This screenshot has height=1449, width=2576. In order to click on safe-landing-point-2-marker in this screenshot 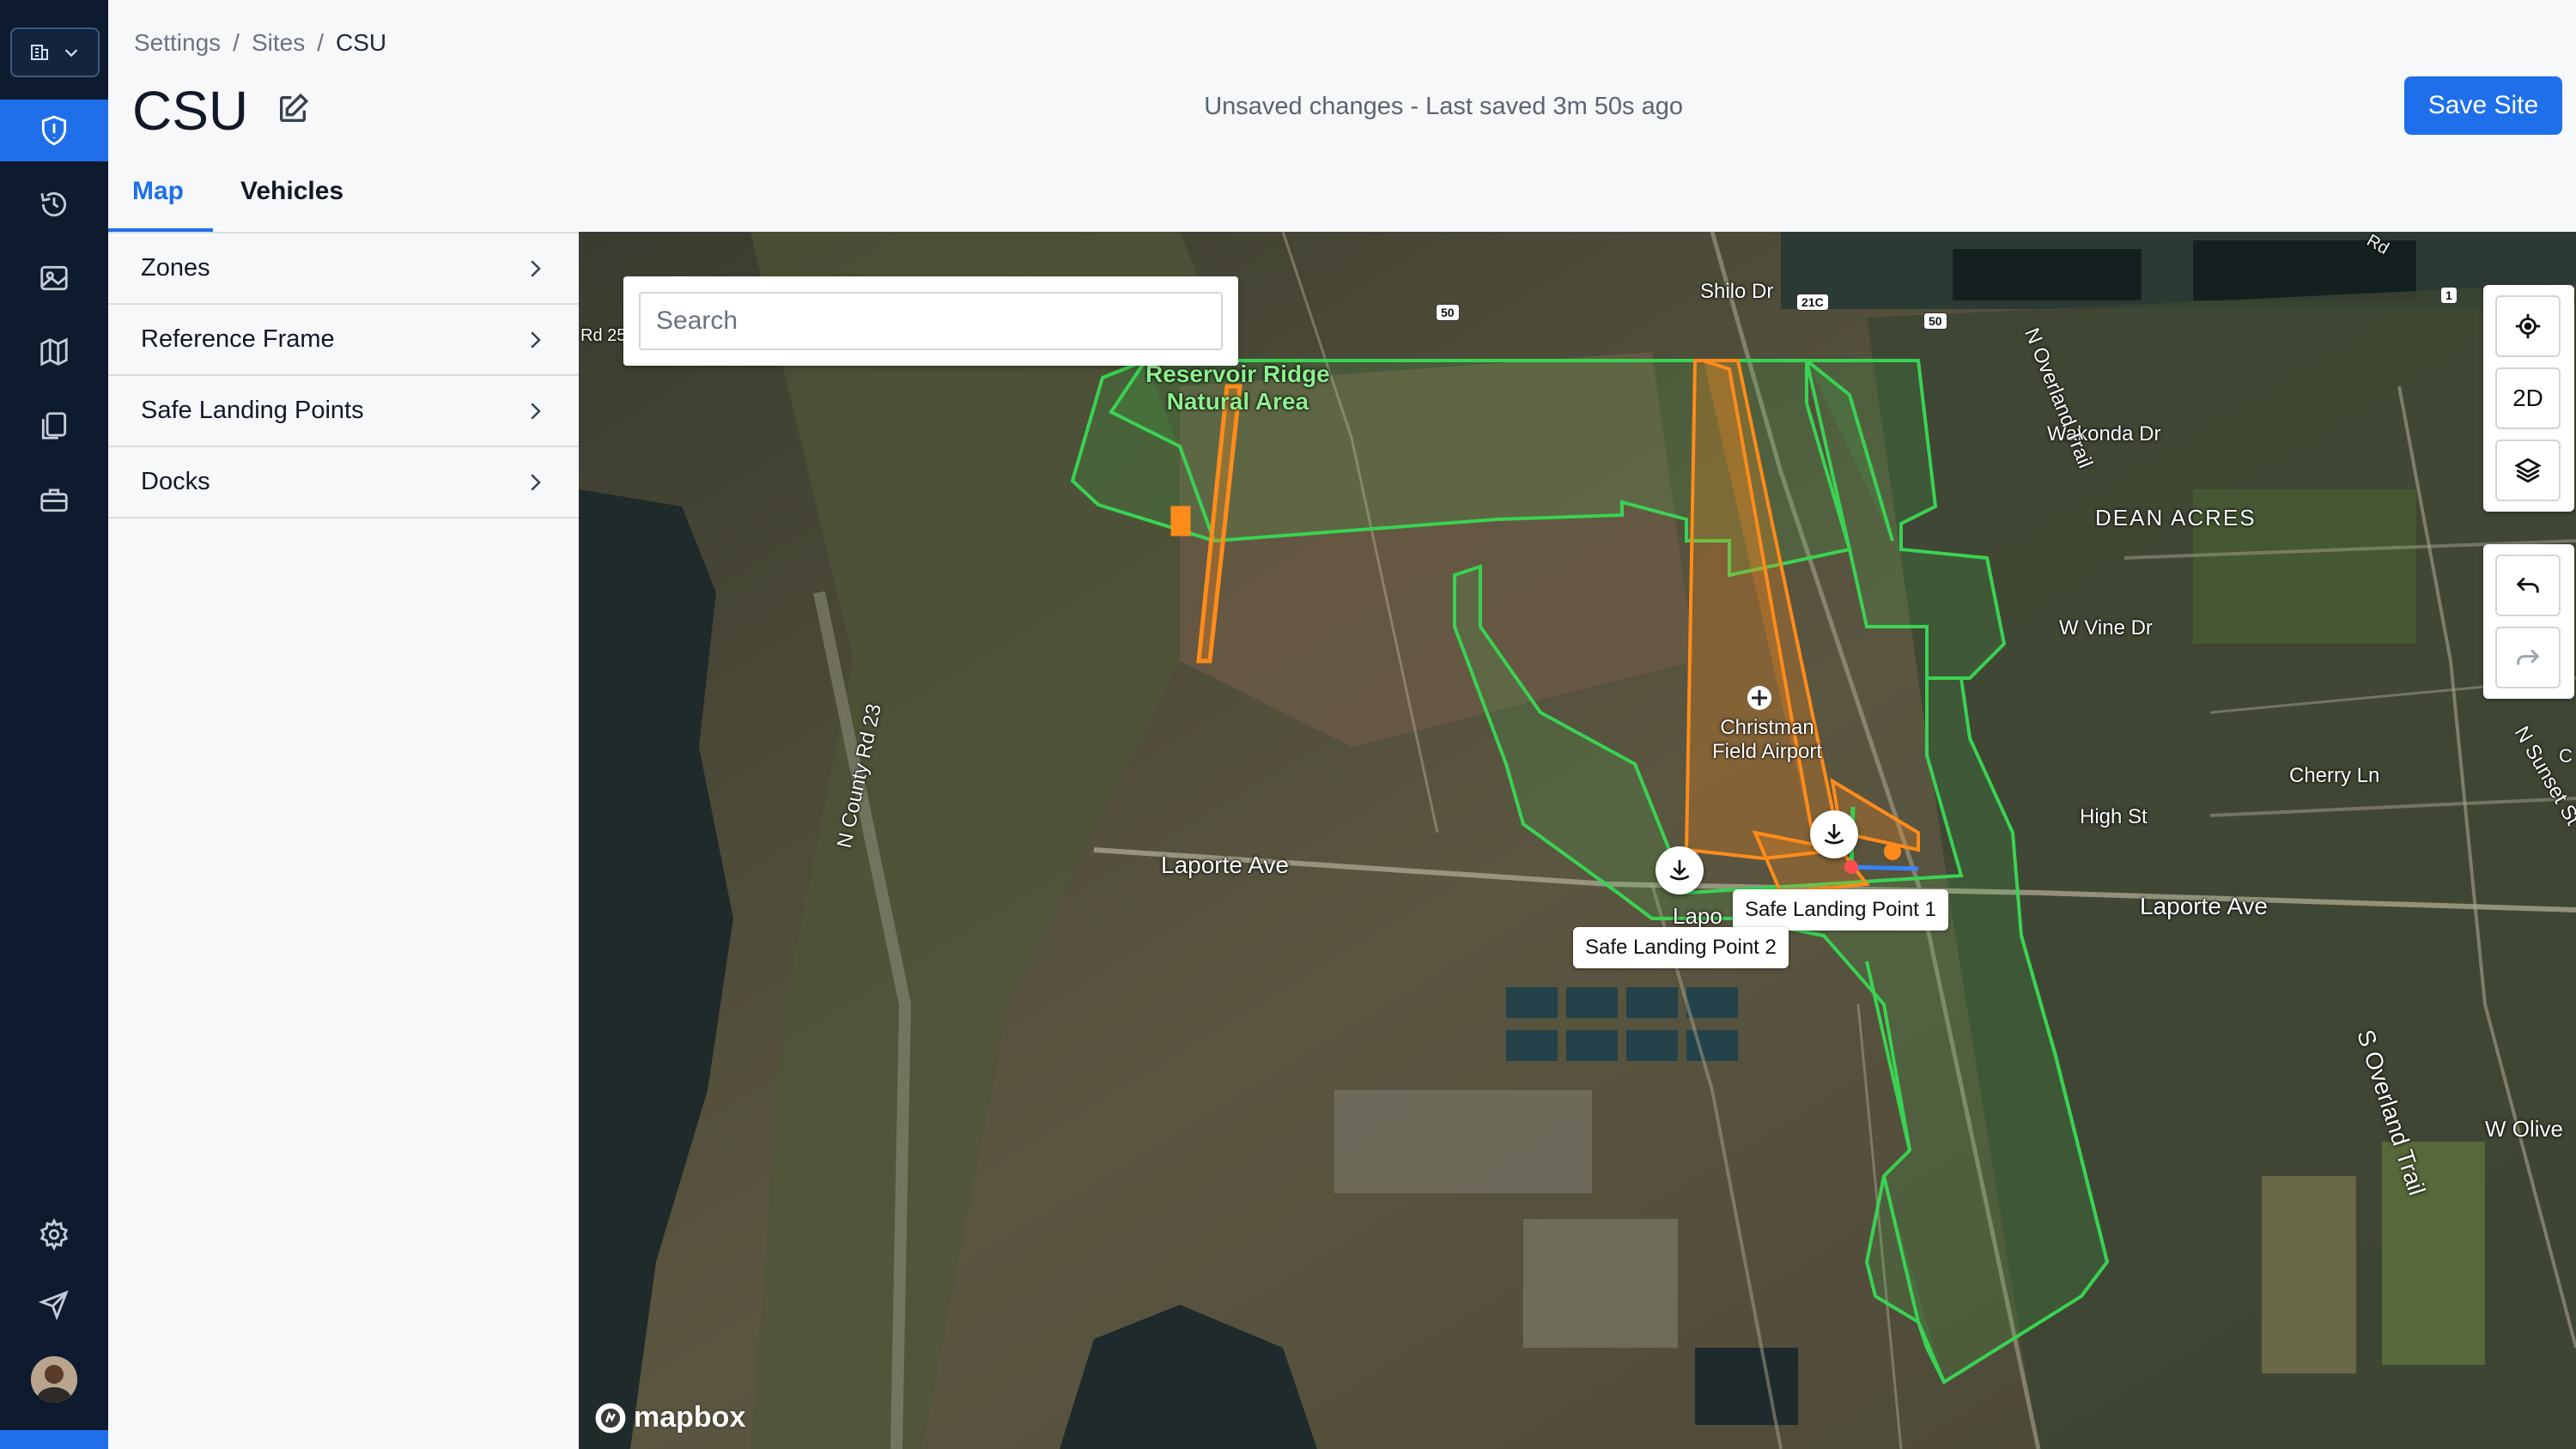, I will do `click(1680, 870)`.